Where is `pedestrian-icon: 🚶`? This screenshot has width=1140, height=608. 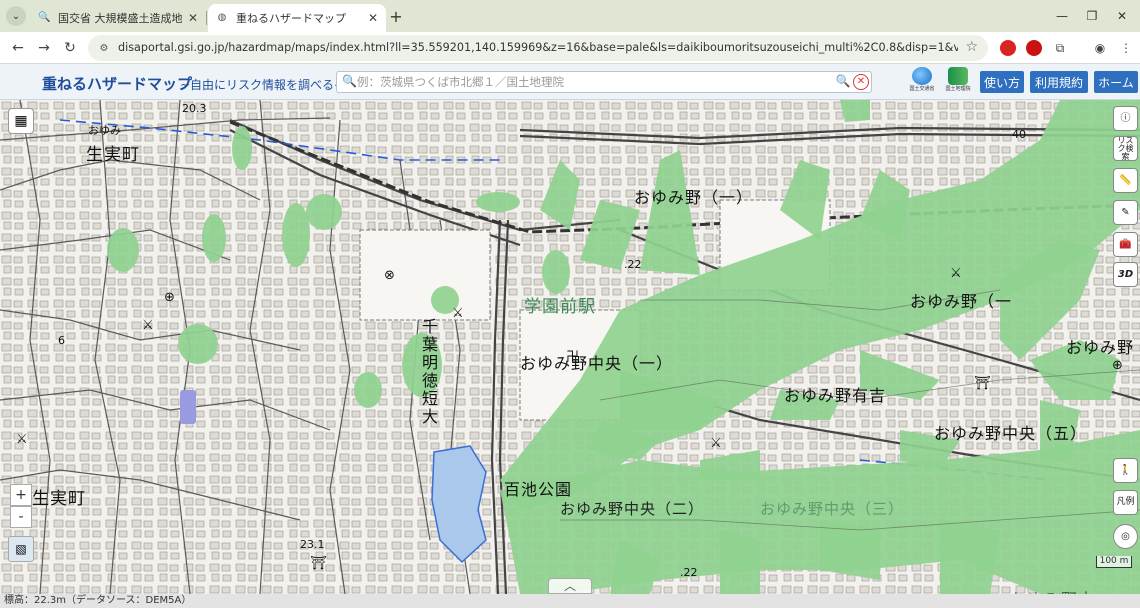
pedestrian-icon: 🚶 is located at coordinates (1125, 470).